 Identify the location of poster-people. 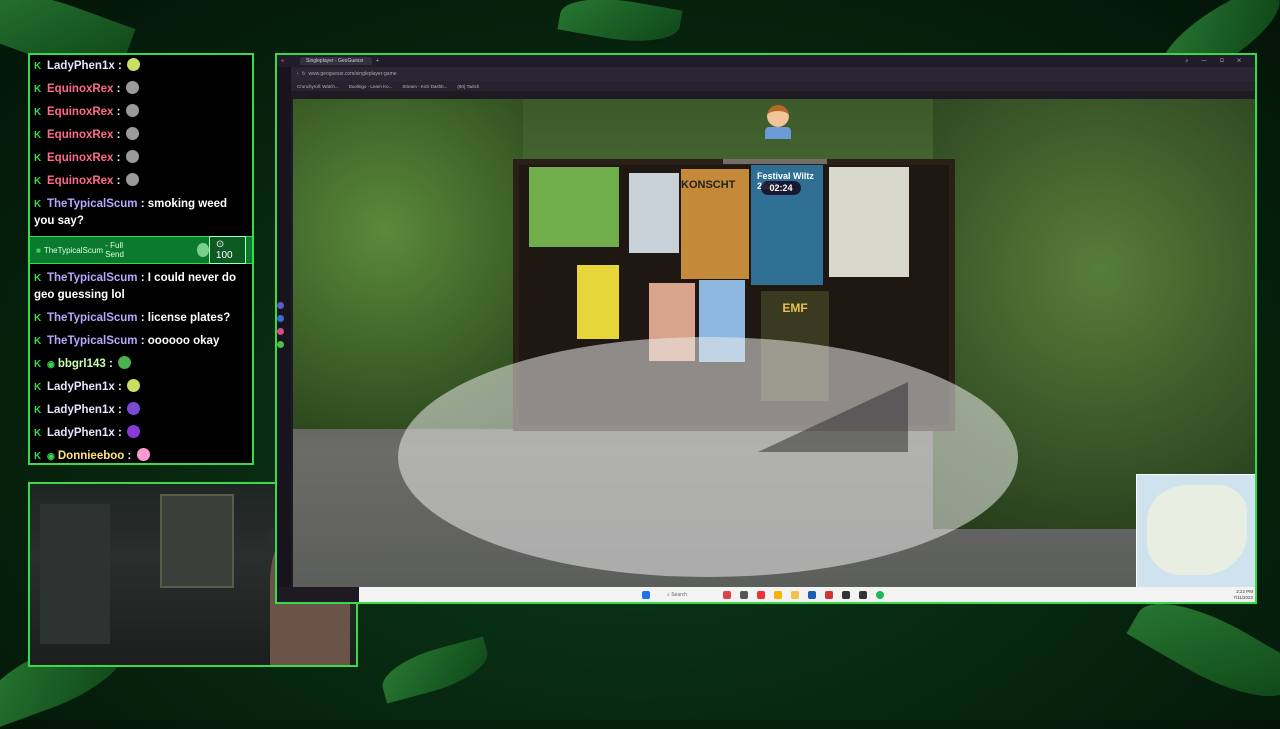
(654, 213).